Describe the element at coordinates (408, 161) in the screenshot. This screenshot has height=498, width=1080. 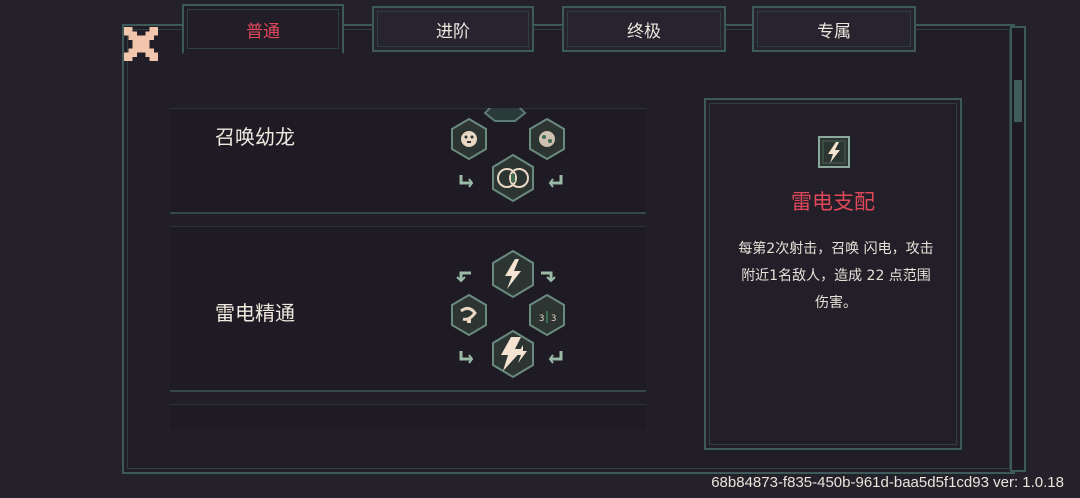
I see `skill-row-summon-dragon: 召唤幼龙` at that location.